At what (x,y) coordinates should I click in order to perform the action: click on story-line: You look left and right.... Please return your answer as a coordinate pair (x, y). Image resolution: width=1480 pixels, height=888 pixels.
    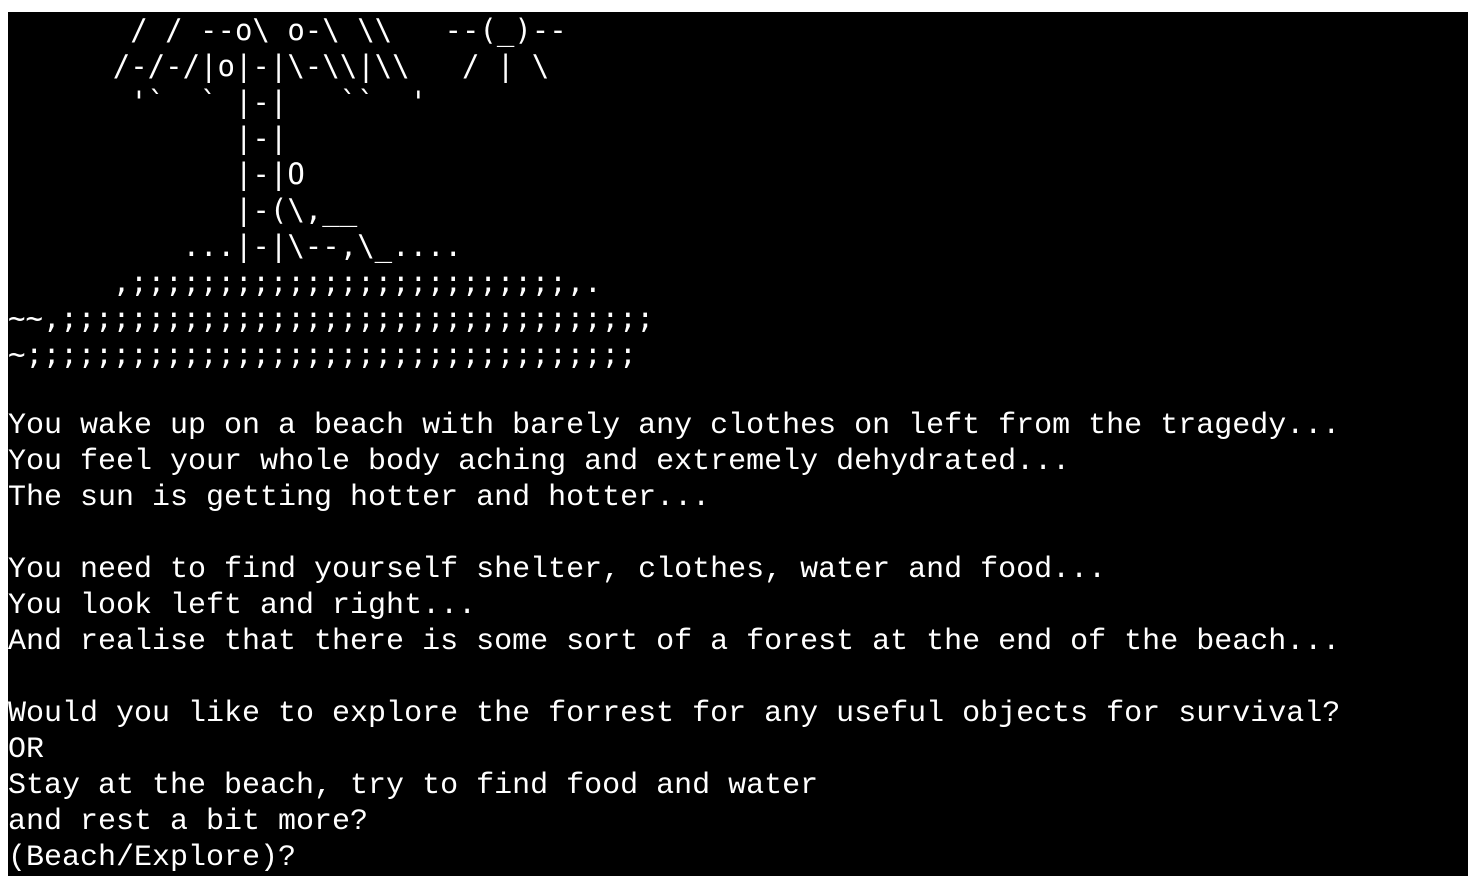
    Looking at the image, I should click on (242, 606).